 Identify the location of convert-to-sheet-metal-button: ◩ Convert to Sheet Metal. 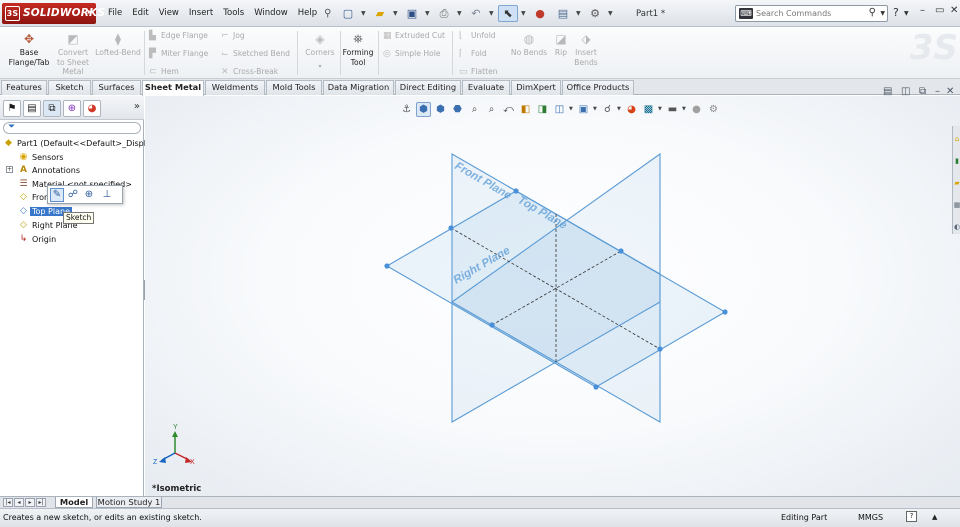
(73, 54).